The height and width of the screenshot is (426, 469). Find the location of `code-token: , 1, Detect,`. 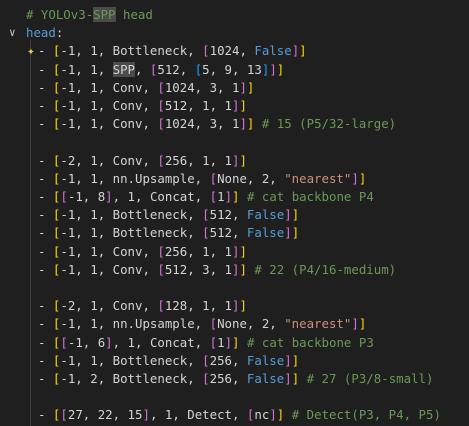

code-token: , 1, Detect, is located at coordinates (198, 415).